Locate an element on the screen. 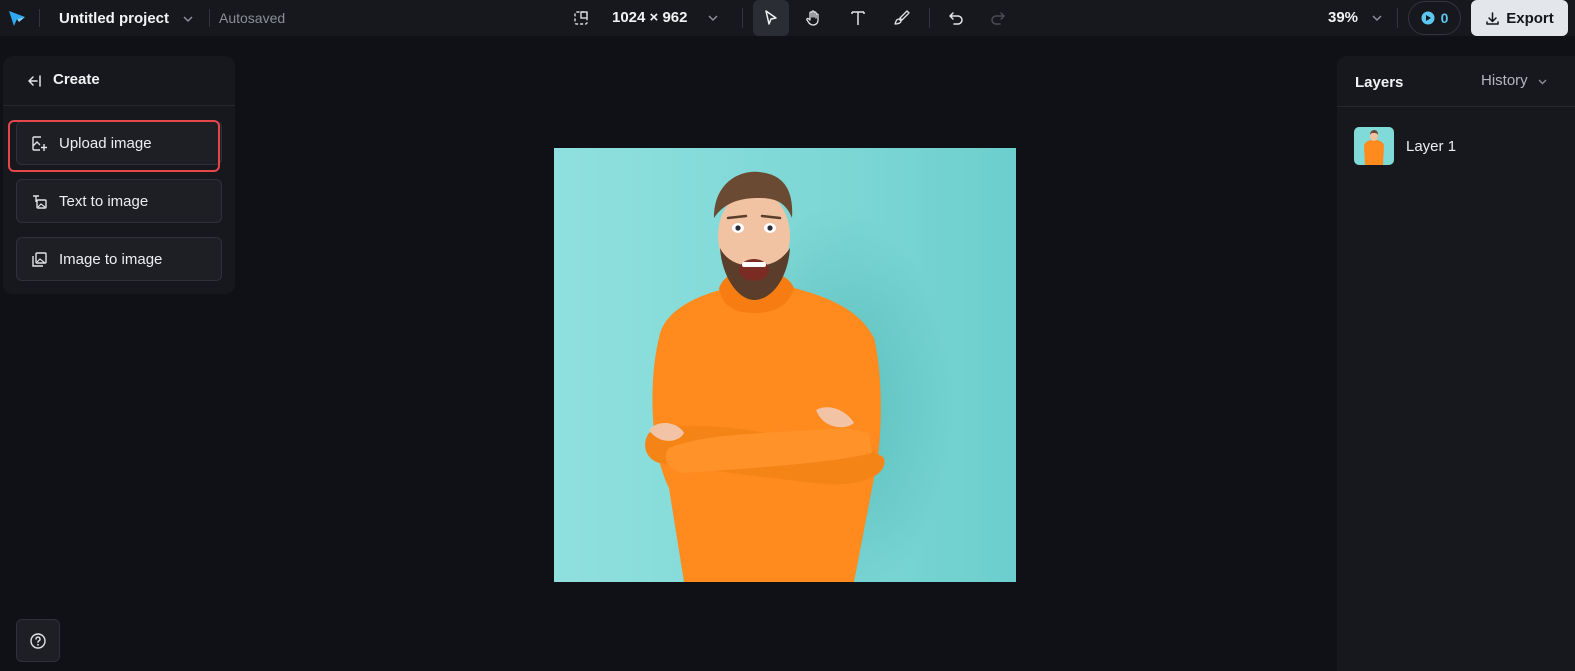  redo-icon is located at coordinates (998, 18).